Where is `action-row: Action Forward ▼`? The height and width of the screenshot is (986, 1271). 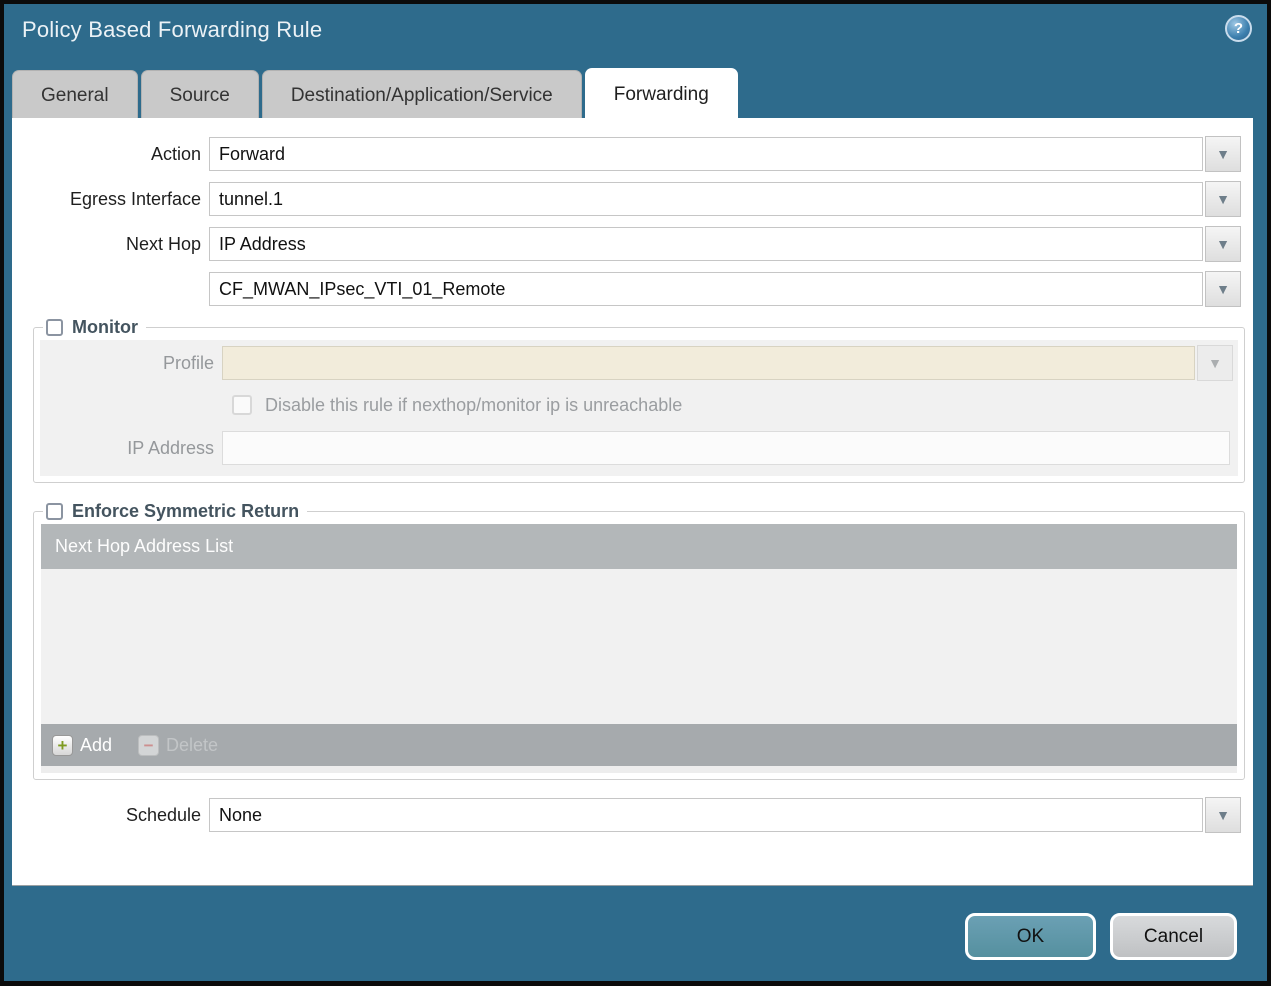 action-row: Action Forward ▼ is located at coordinates (632, 154).